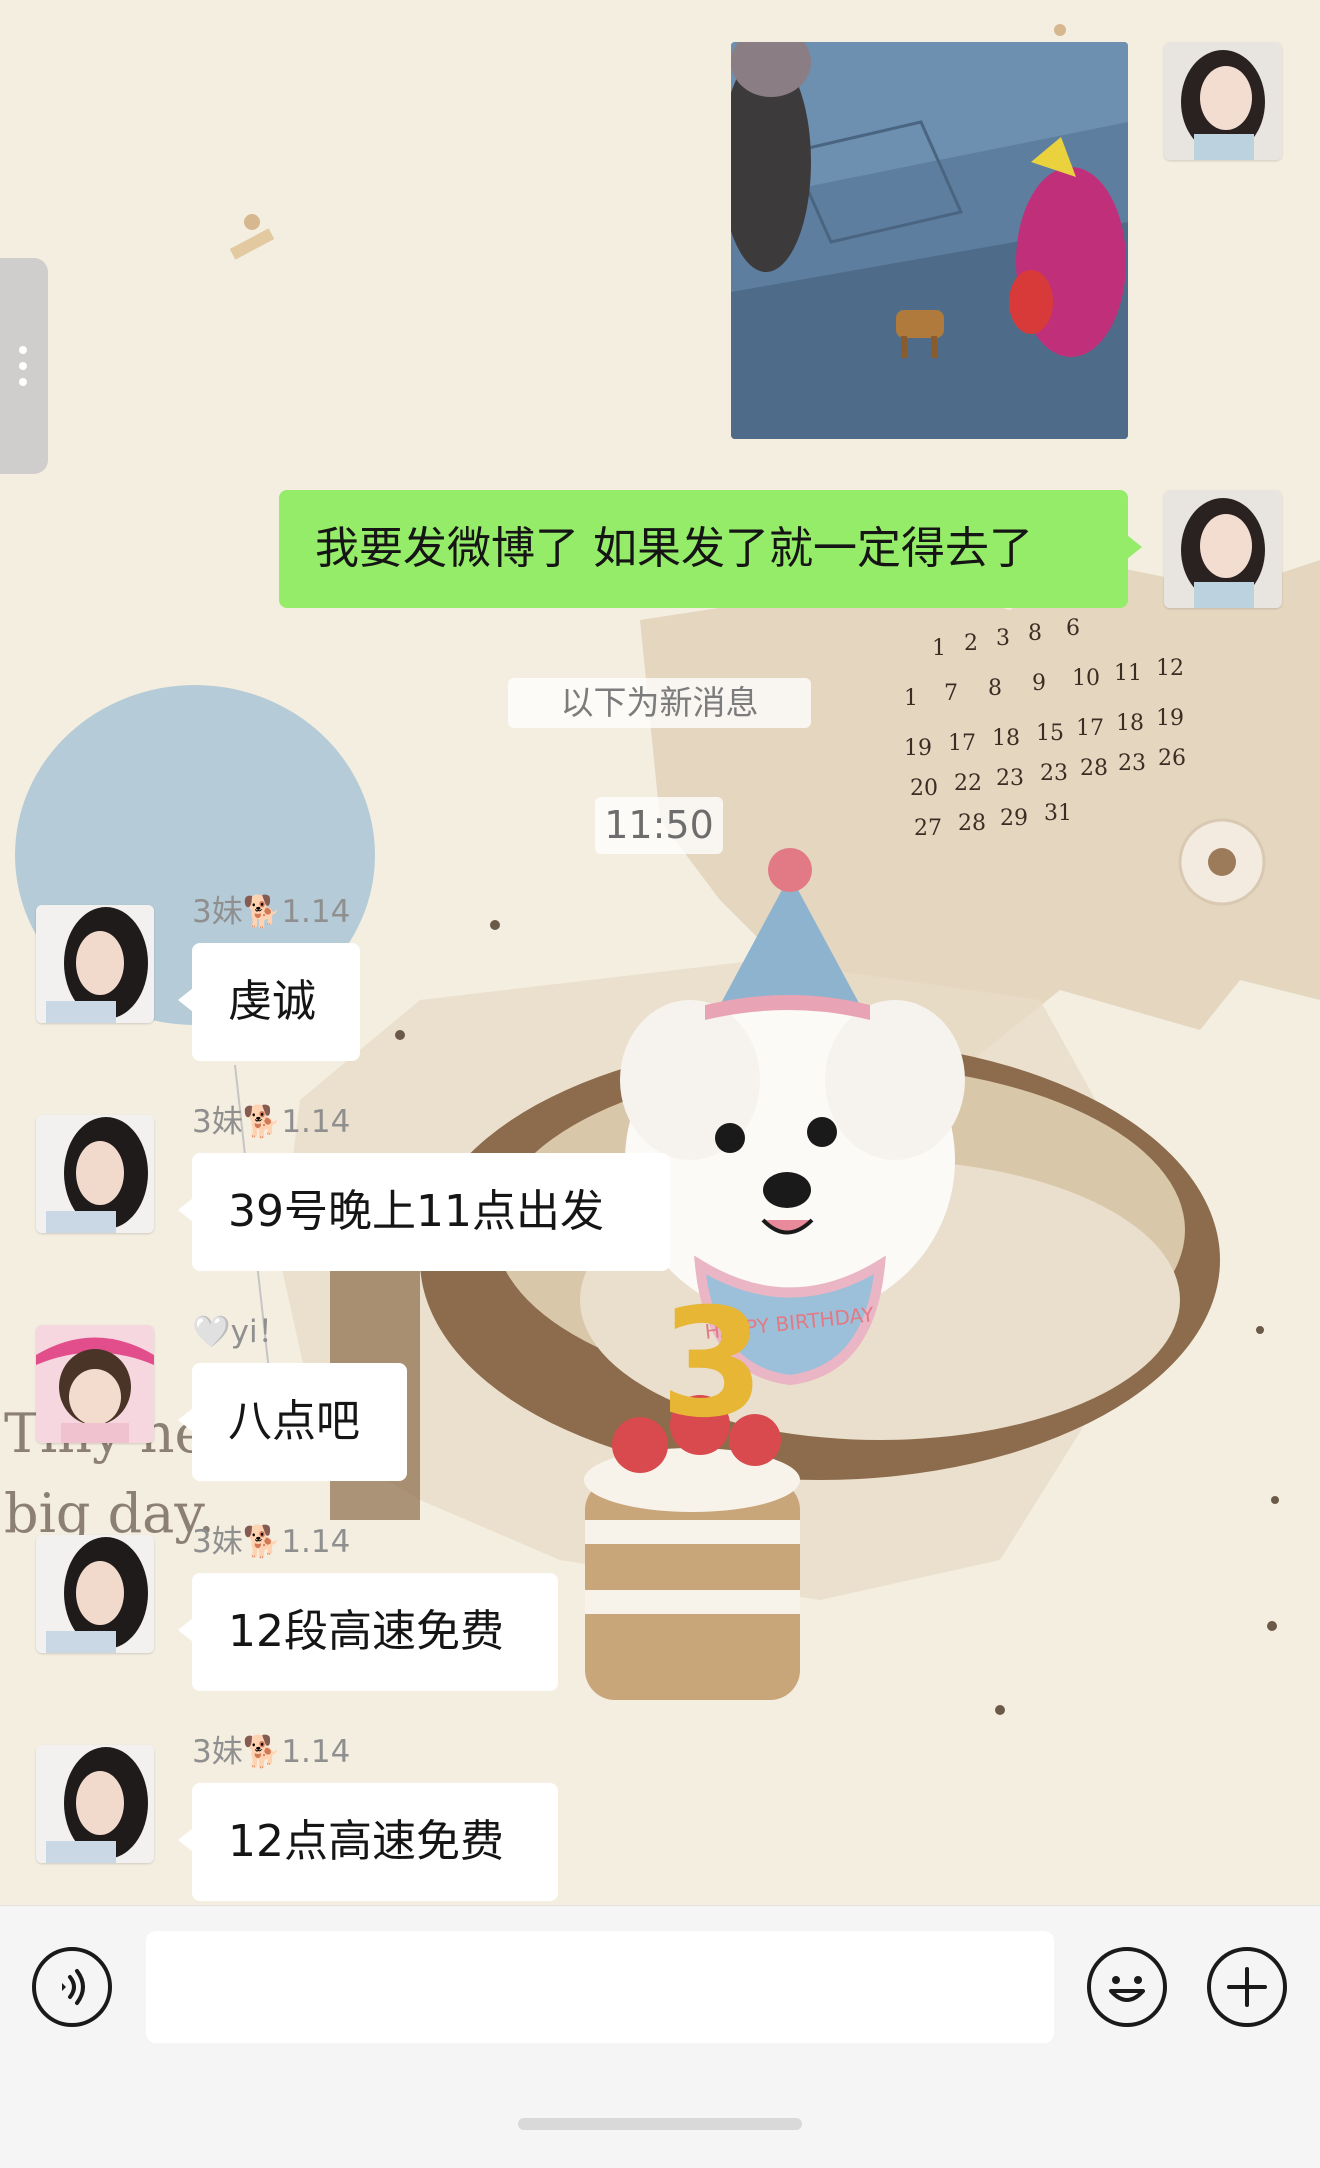  I want to click on voice-button, so click(72, 1987).